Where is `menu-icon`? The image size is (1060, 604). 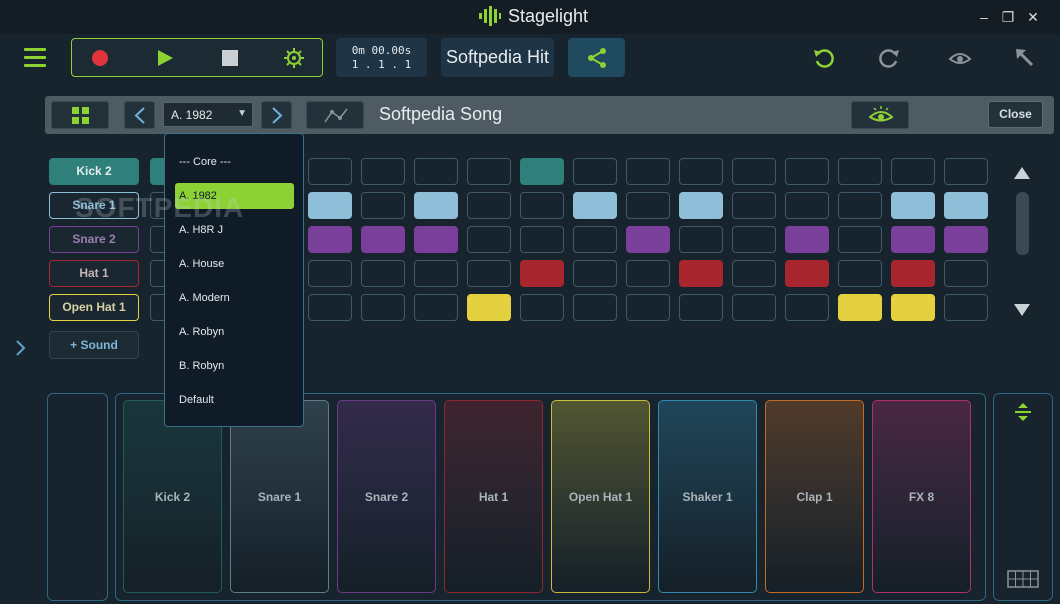
menu-icon is located at coordinates (35, 58).